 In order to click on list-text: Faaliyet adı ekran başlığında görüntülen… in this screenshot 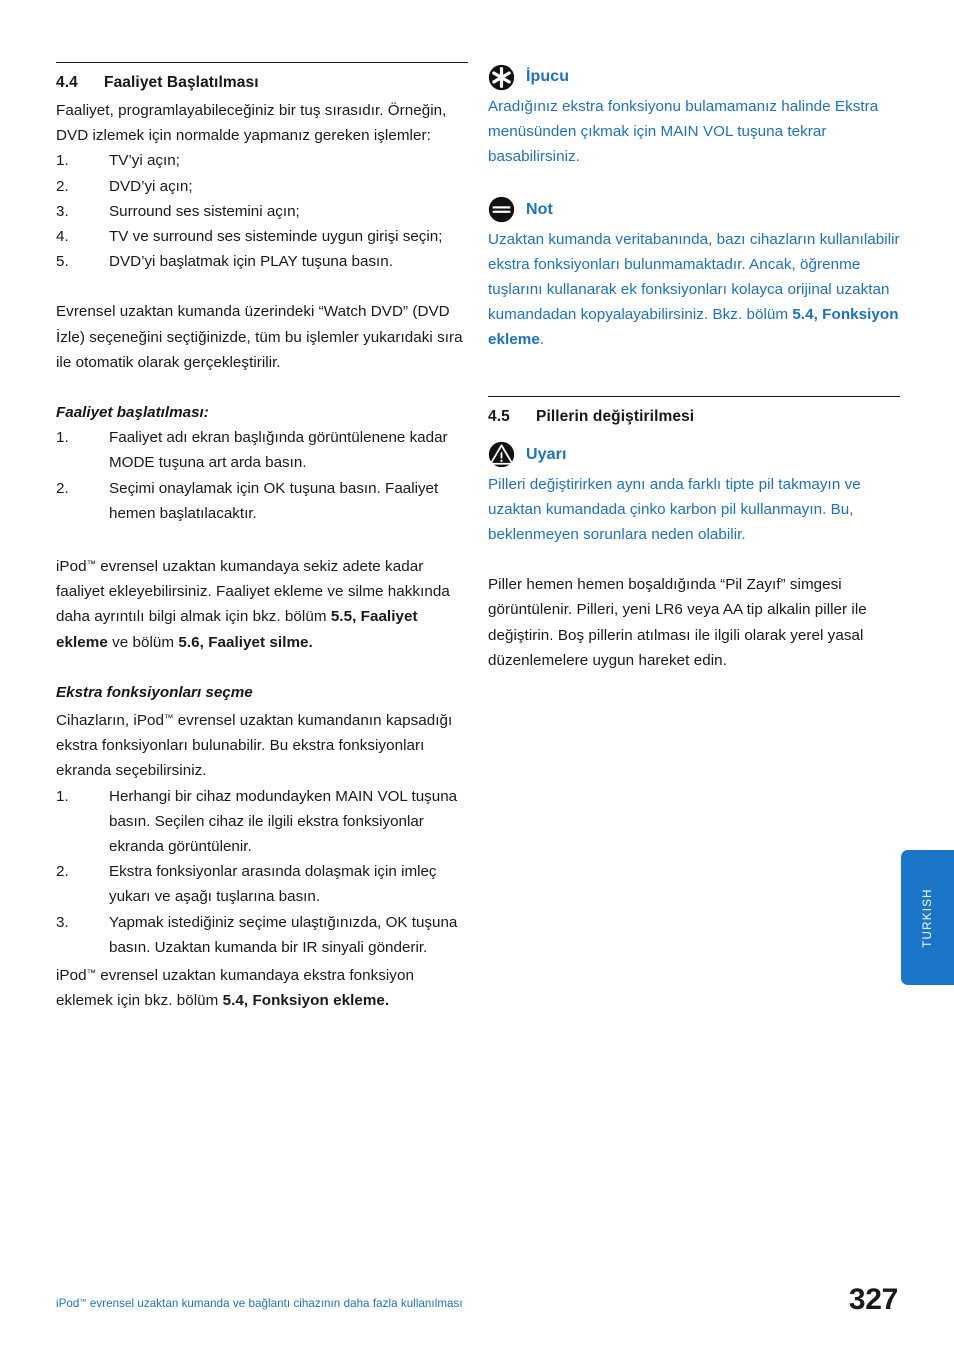, I will do `click(278, 450)`.